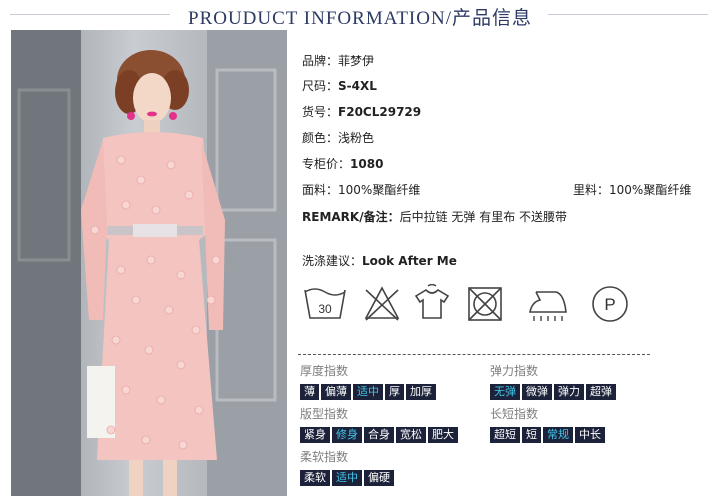 Image resolution: width=715 pixels, height=500 pixels. I want to click on iron-low-icon, so click(548, 304).